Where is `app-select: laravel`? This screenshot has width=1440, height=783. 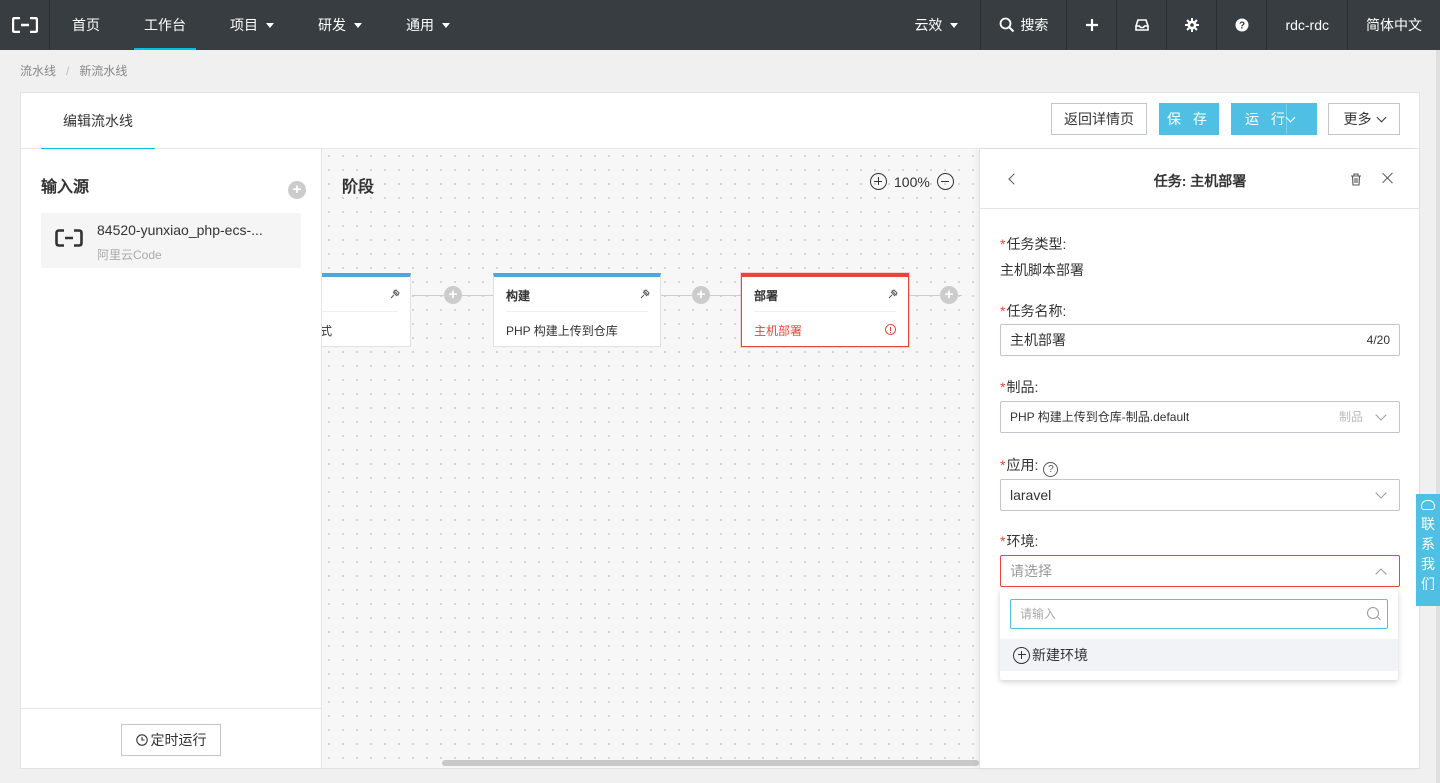 app-select: laravel is located at coordinates (1200, 495).